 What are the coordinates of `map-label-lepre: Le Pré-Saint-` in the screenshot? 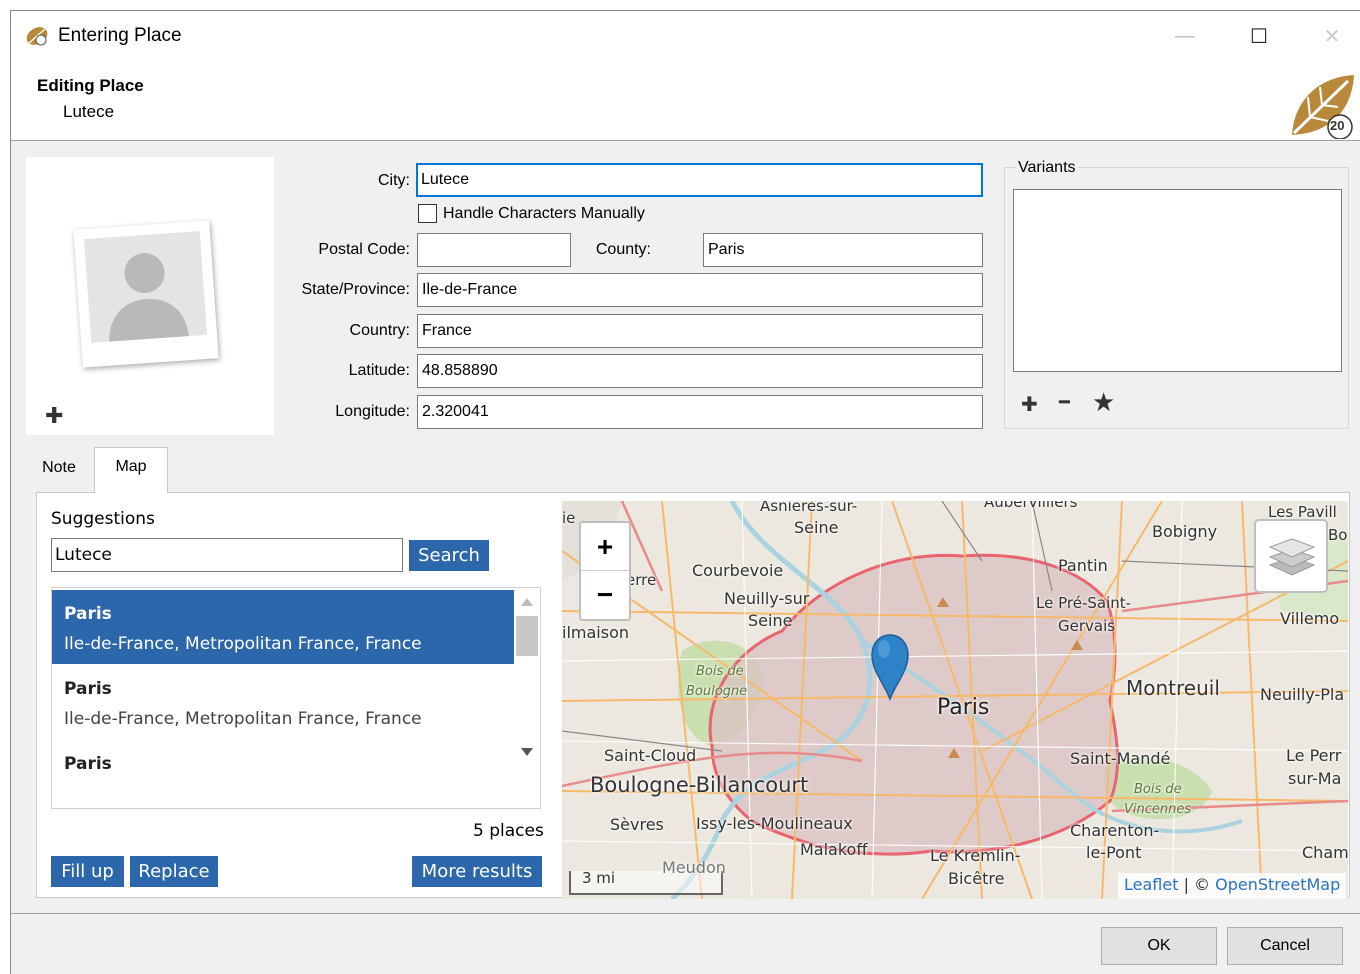 It's located at (1084, 603).